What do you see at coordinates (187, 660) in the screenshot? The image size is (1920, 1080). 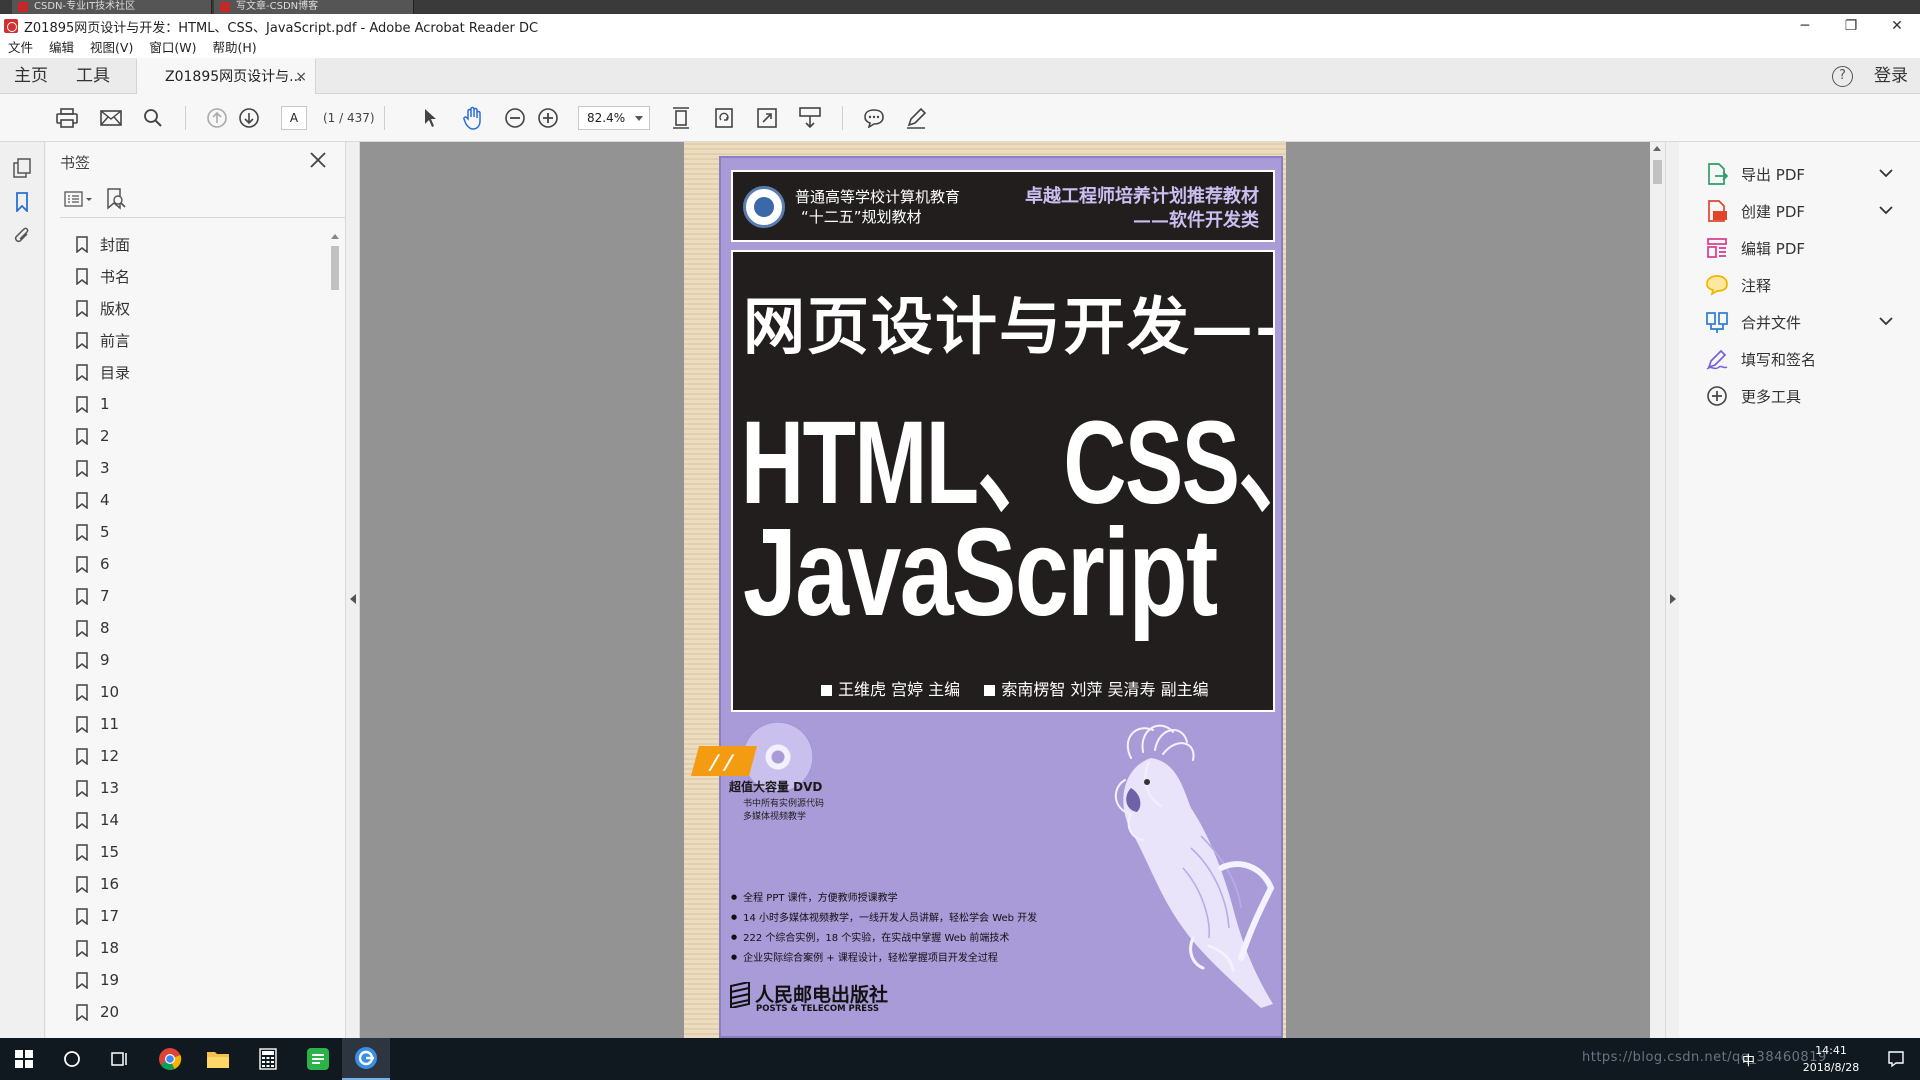 I see `bookmark-item: 9` at bounding box center [187, 660].